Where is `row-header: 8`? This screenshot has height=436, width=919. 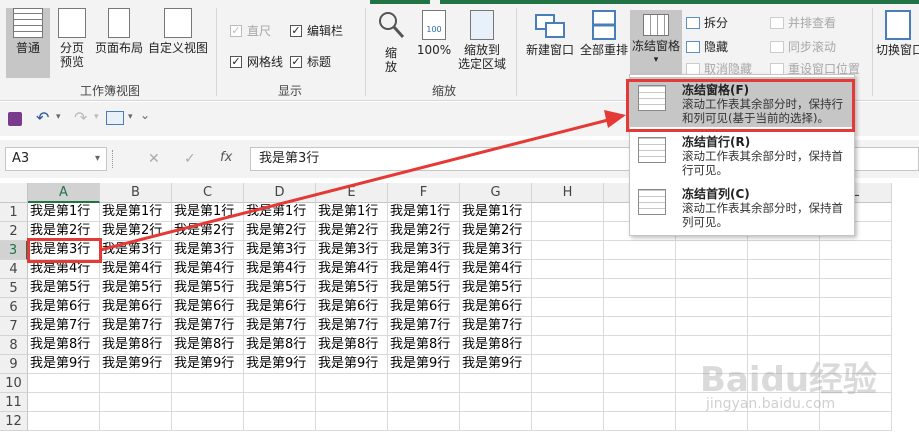 row-header: 8 is located at coordinates (14, 345).